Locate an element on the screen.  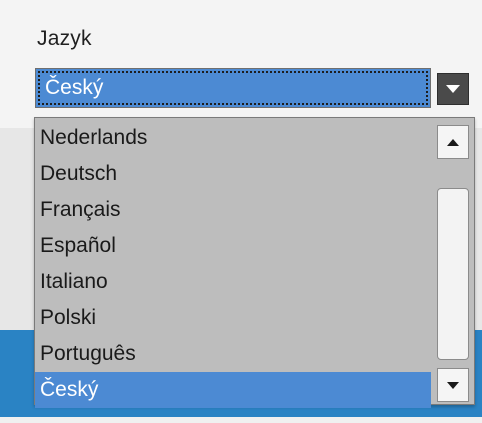
language-option: Português is located at coordinates (233, 354).